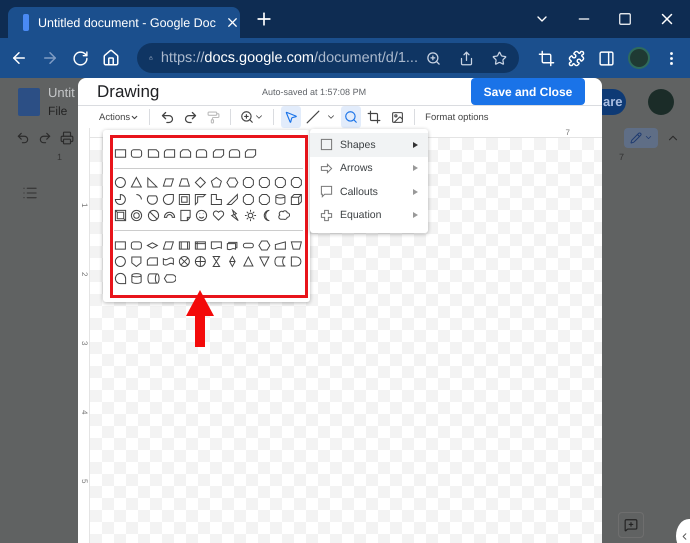 This screenshot has height=543, width=690. I want to click on line-icon, so click(313, 117).